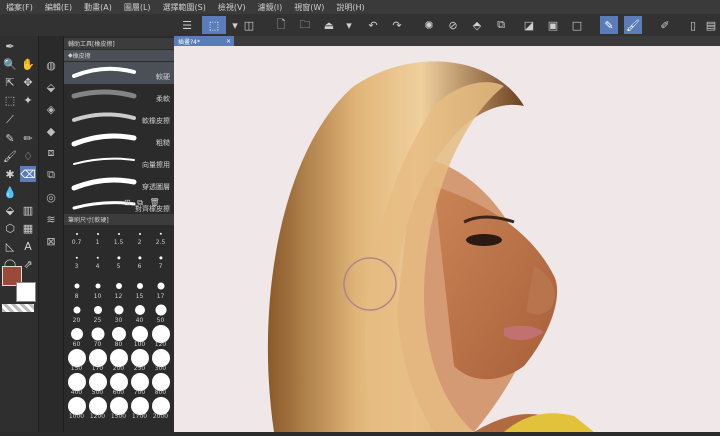 This screenshot has width=720, height=436. I want to click on pen-tool-icon: ✎, so click(10, 138).